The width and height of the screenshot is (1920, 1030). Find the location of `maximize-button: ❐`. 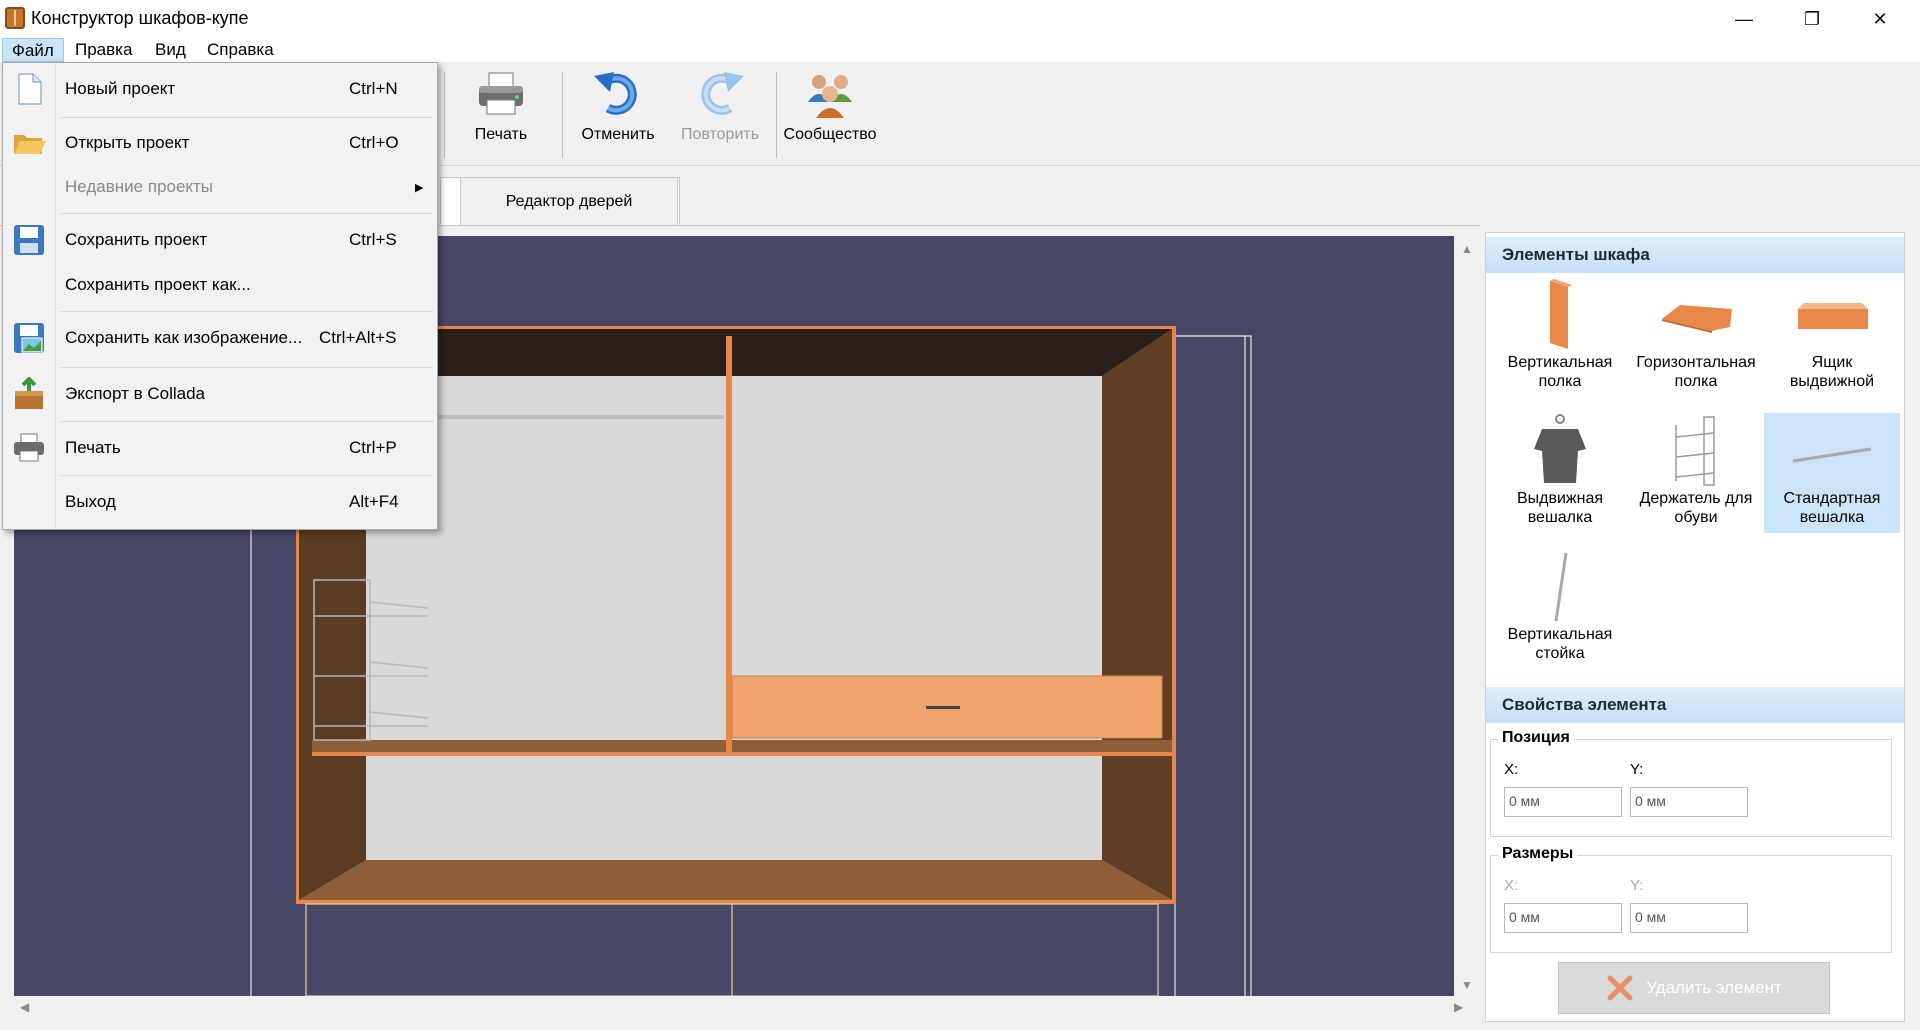

maximize-button: ❐ is located at coordinates (1812, 19).